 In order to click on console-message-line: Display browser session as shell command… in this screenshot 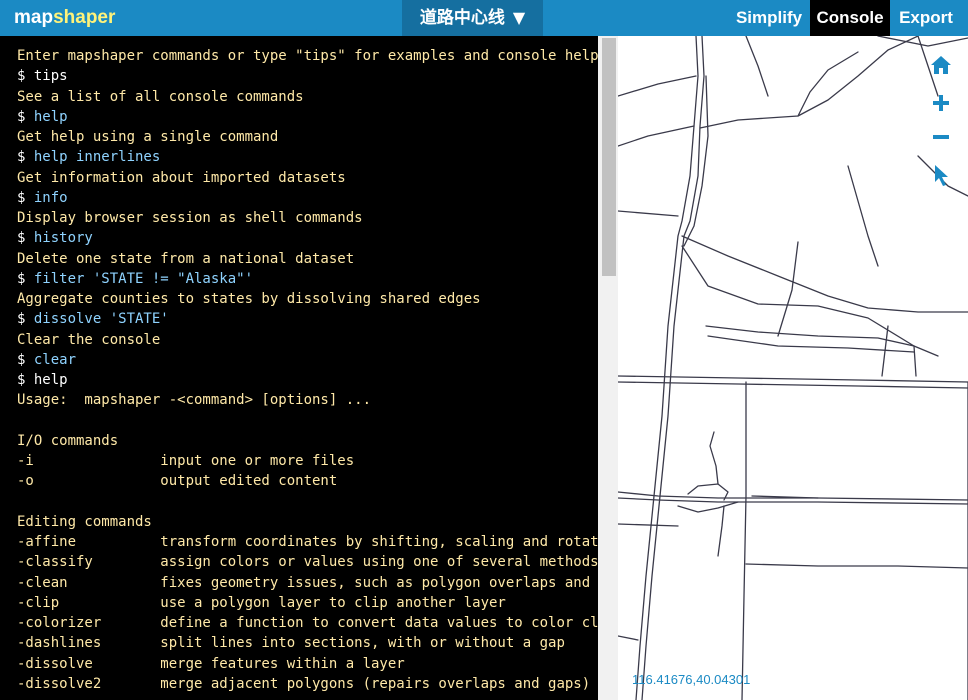, I will do `click(190, 218)`.